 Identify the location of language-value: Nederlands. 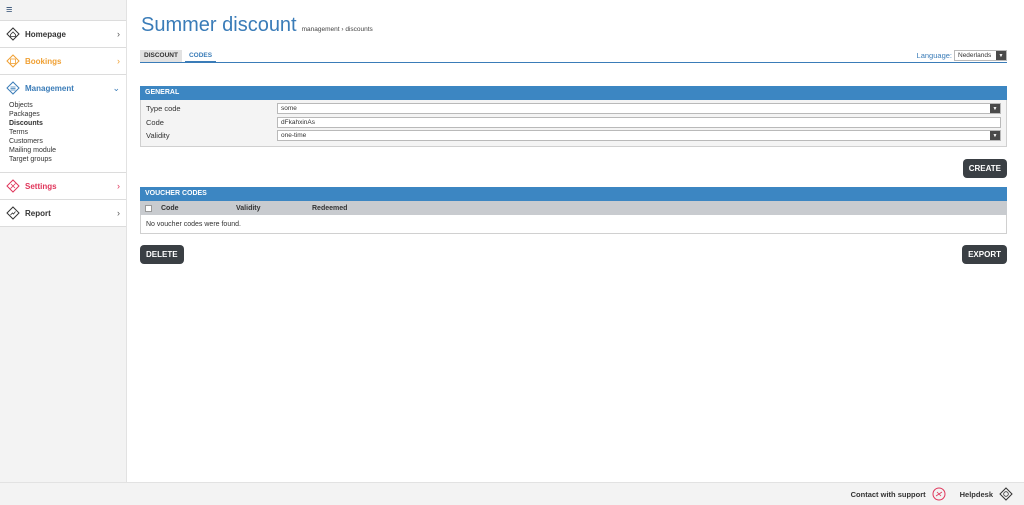
(975, 55).